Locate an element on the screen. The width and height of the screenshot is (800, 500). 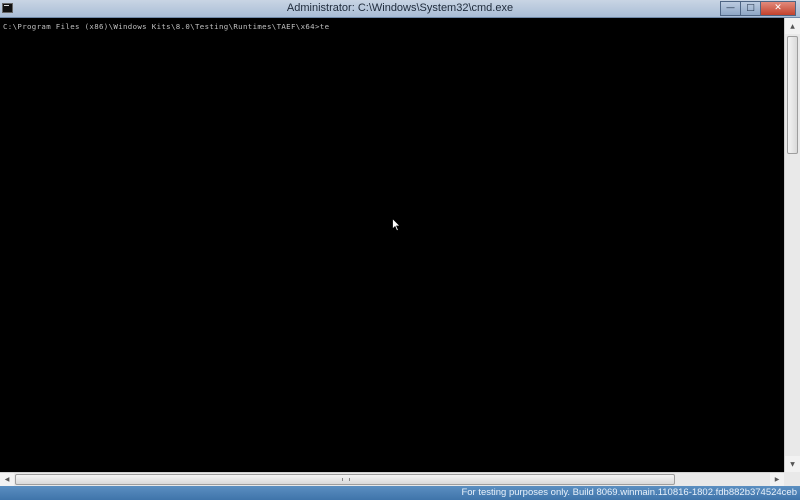
scroll-up-icon: ▲ is located at coordinates (792, 26).